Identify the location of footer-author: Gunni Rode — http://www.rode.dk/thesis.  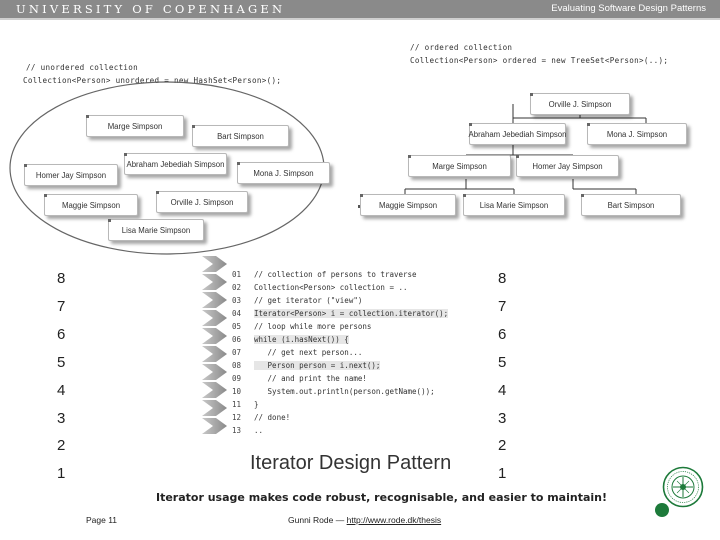
(364, 520).